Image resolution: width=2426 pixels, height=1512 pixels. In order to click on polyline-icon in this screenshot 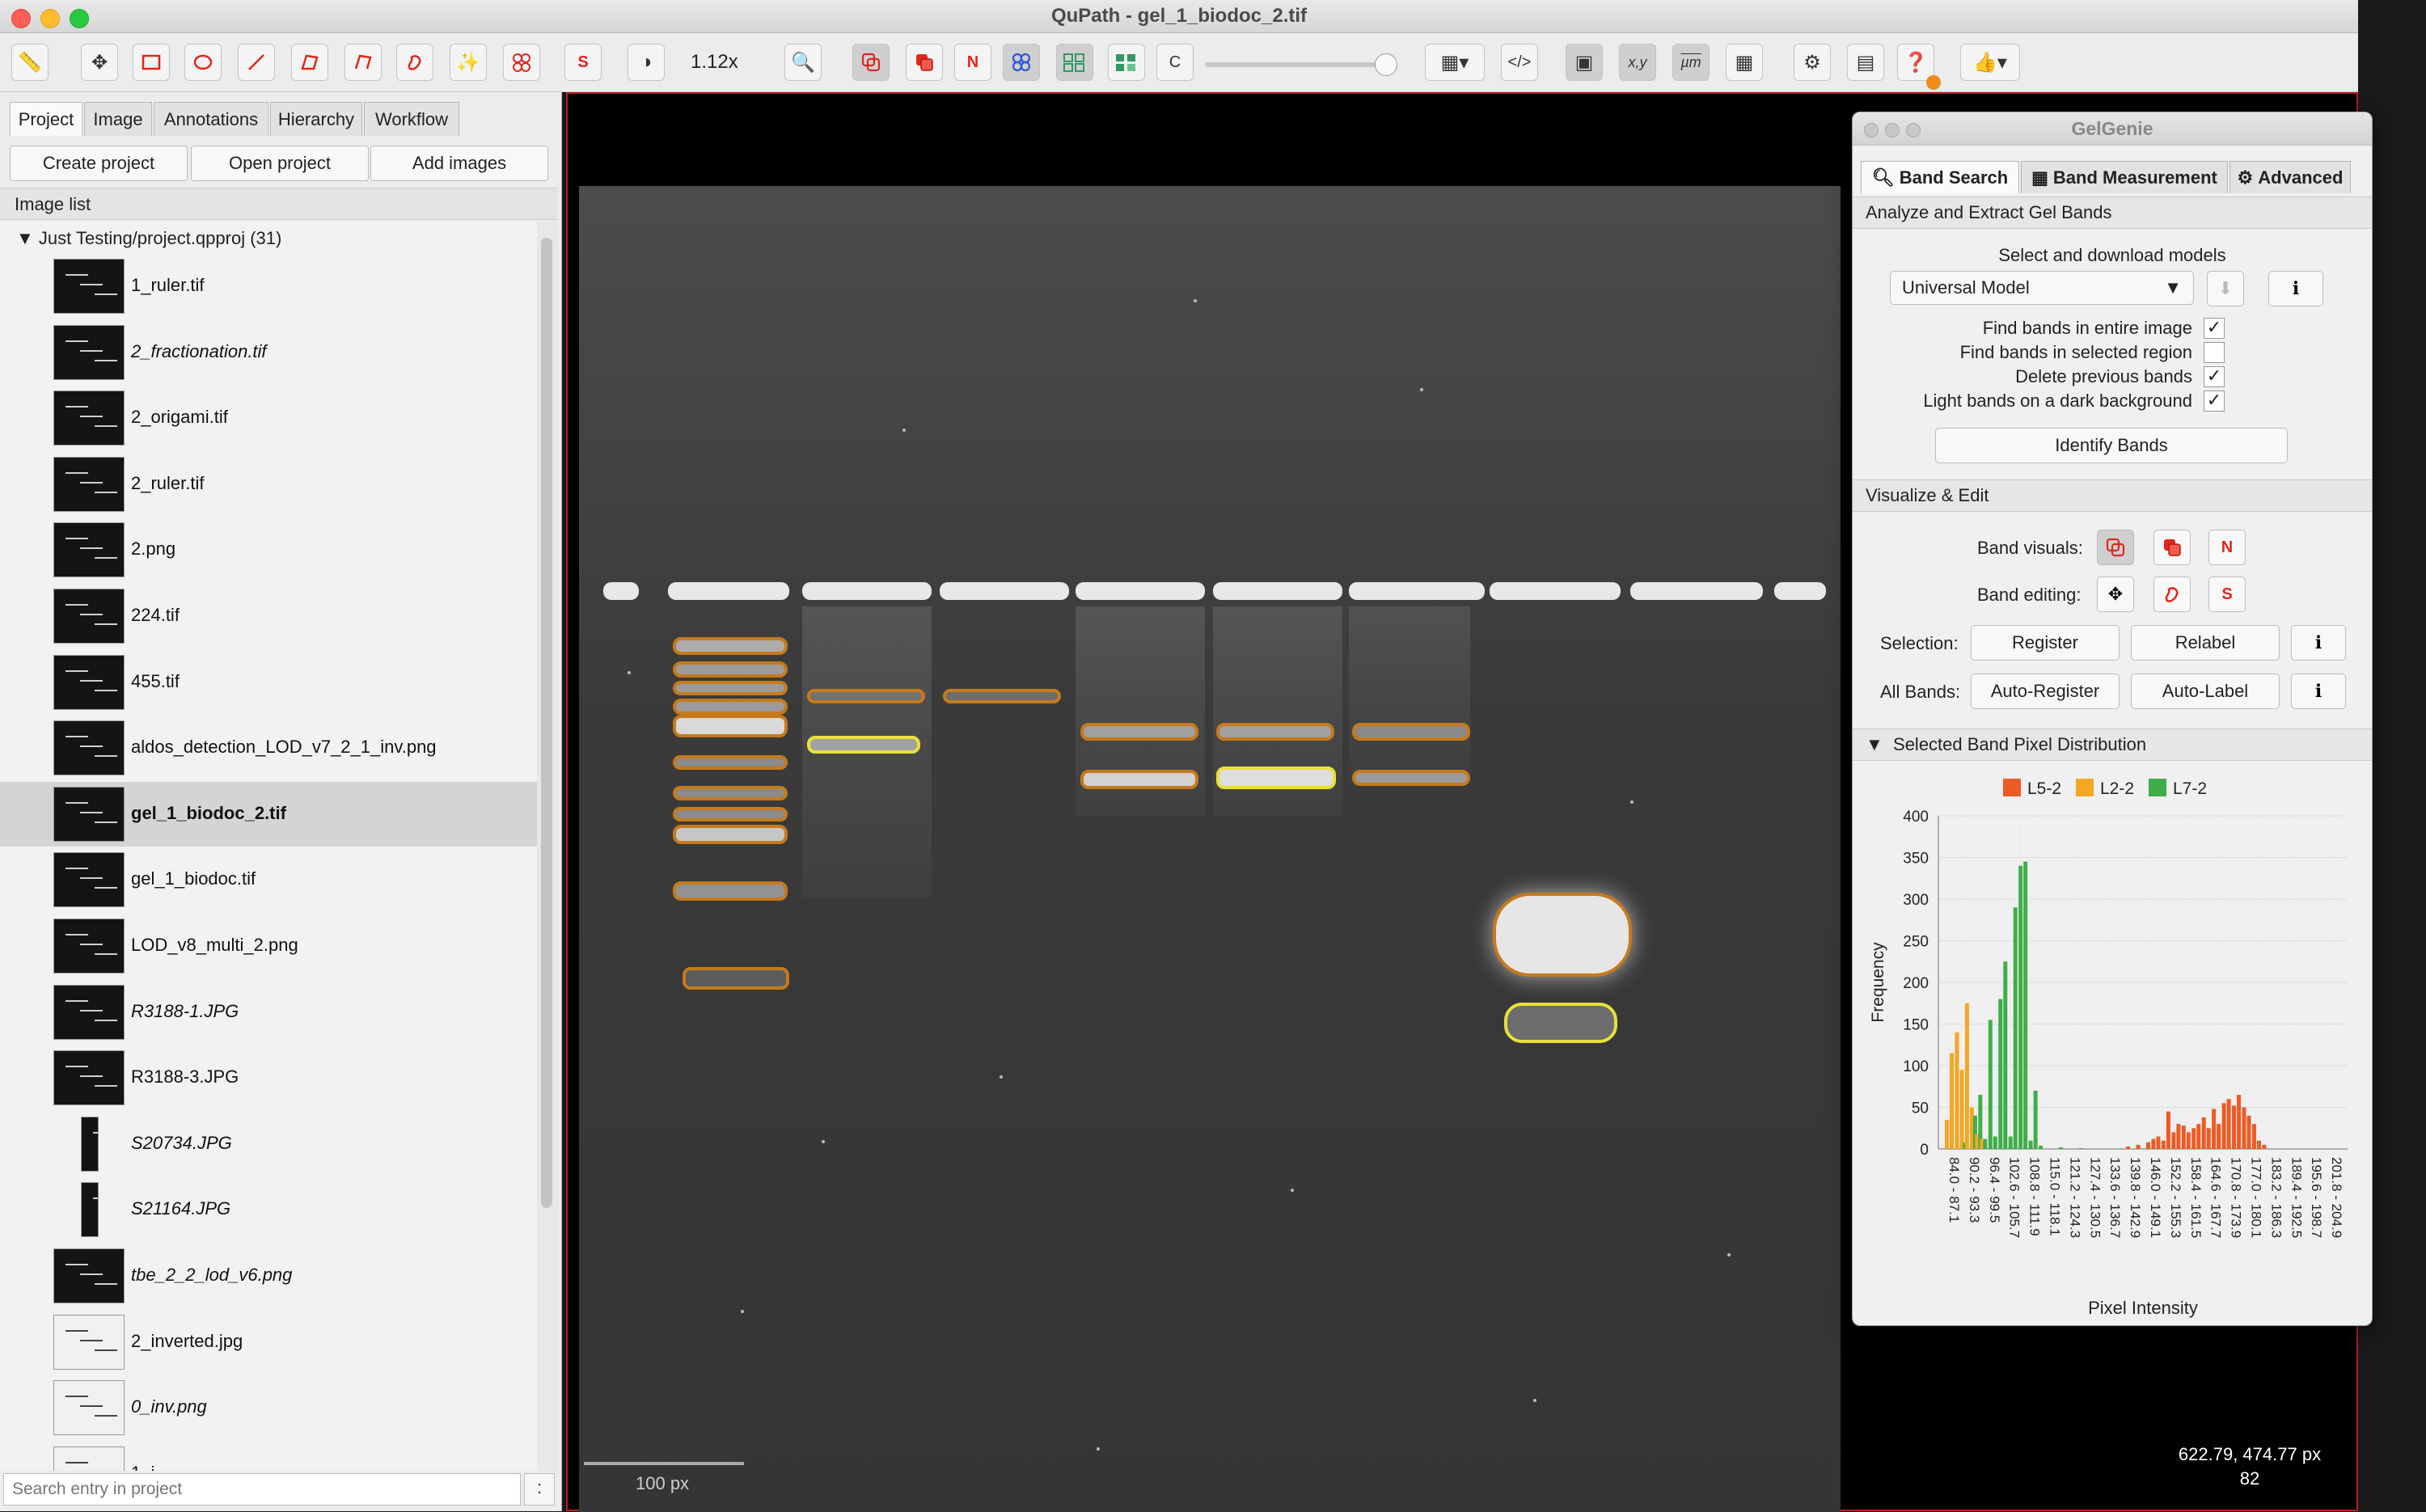, I will do `click(363, 62)`.